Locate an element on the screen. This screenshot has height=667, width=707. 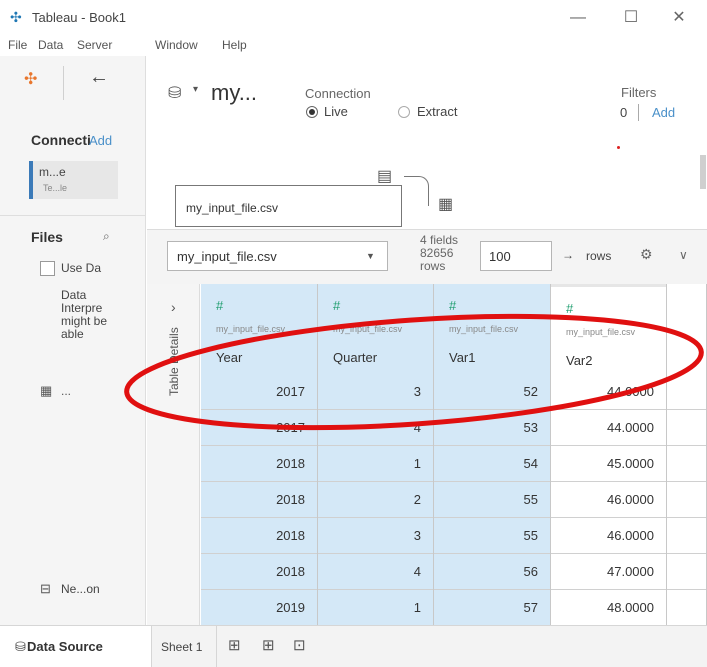
table-cell: 2 is located at coordinates (375, 500).